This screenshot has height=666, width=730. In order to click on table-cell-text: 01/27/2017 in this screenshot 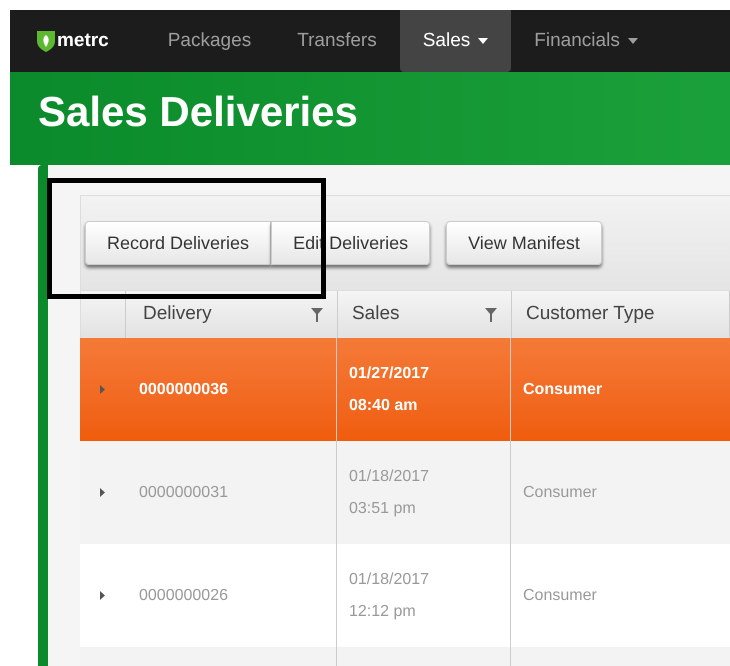, I will do `click(389, 374)`.